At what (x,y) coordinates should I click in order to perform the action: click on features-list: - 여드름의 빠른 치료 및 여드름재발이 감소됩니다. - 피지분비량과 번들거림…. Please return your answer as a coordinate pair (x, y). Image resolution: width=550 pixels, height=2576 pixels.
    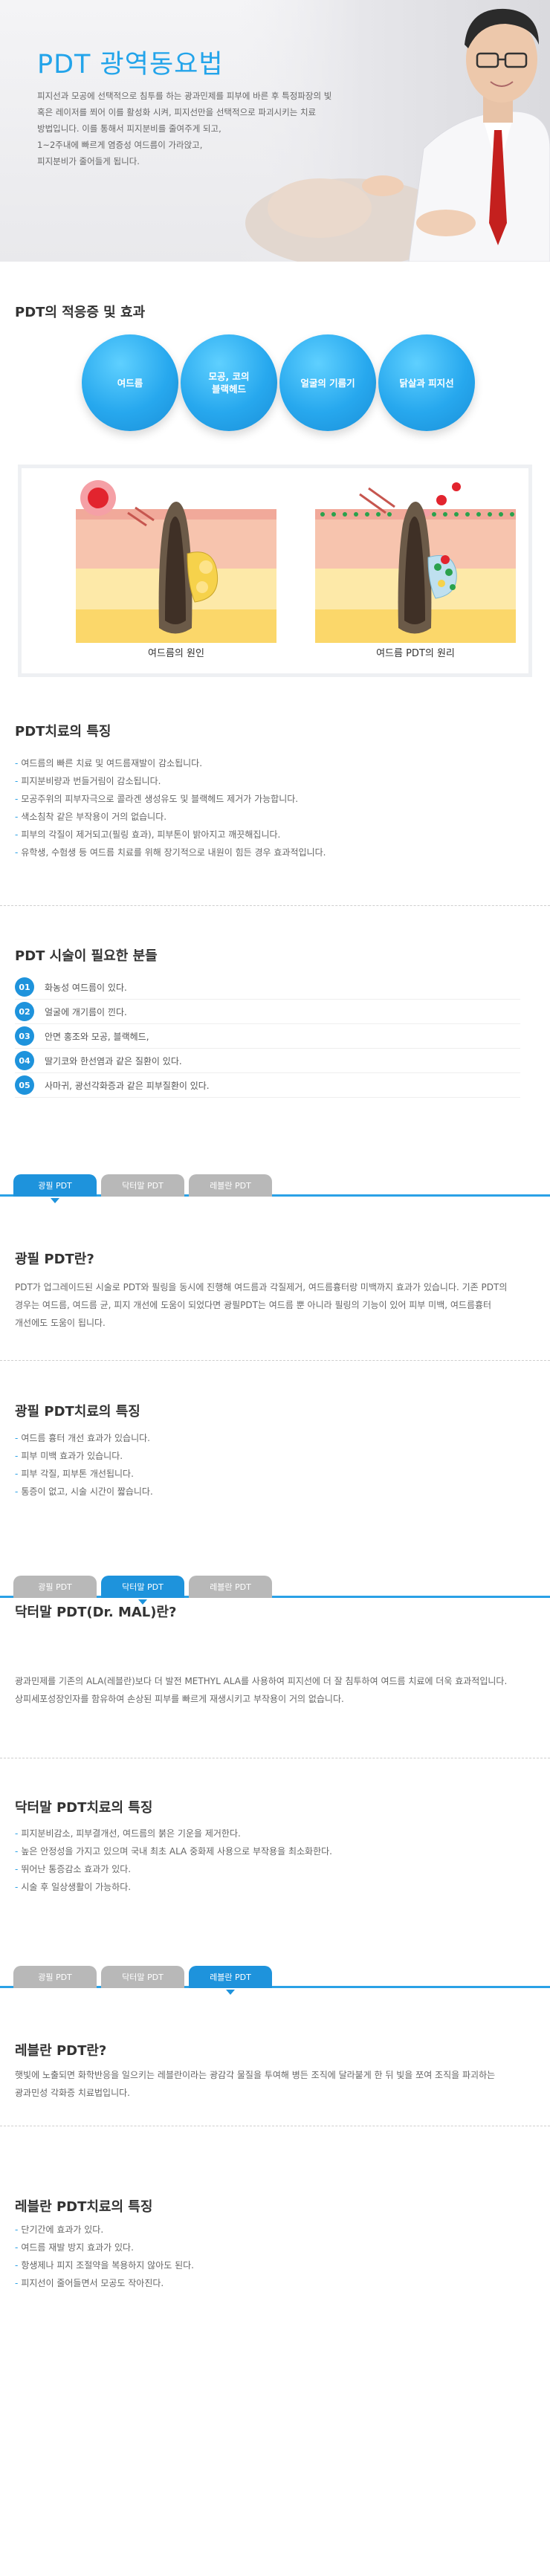
    Looking at the image, I should click on (170, 807).